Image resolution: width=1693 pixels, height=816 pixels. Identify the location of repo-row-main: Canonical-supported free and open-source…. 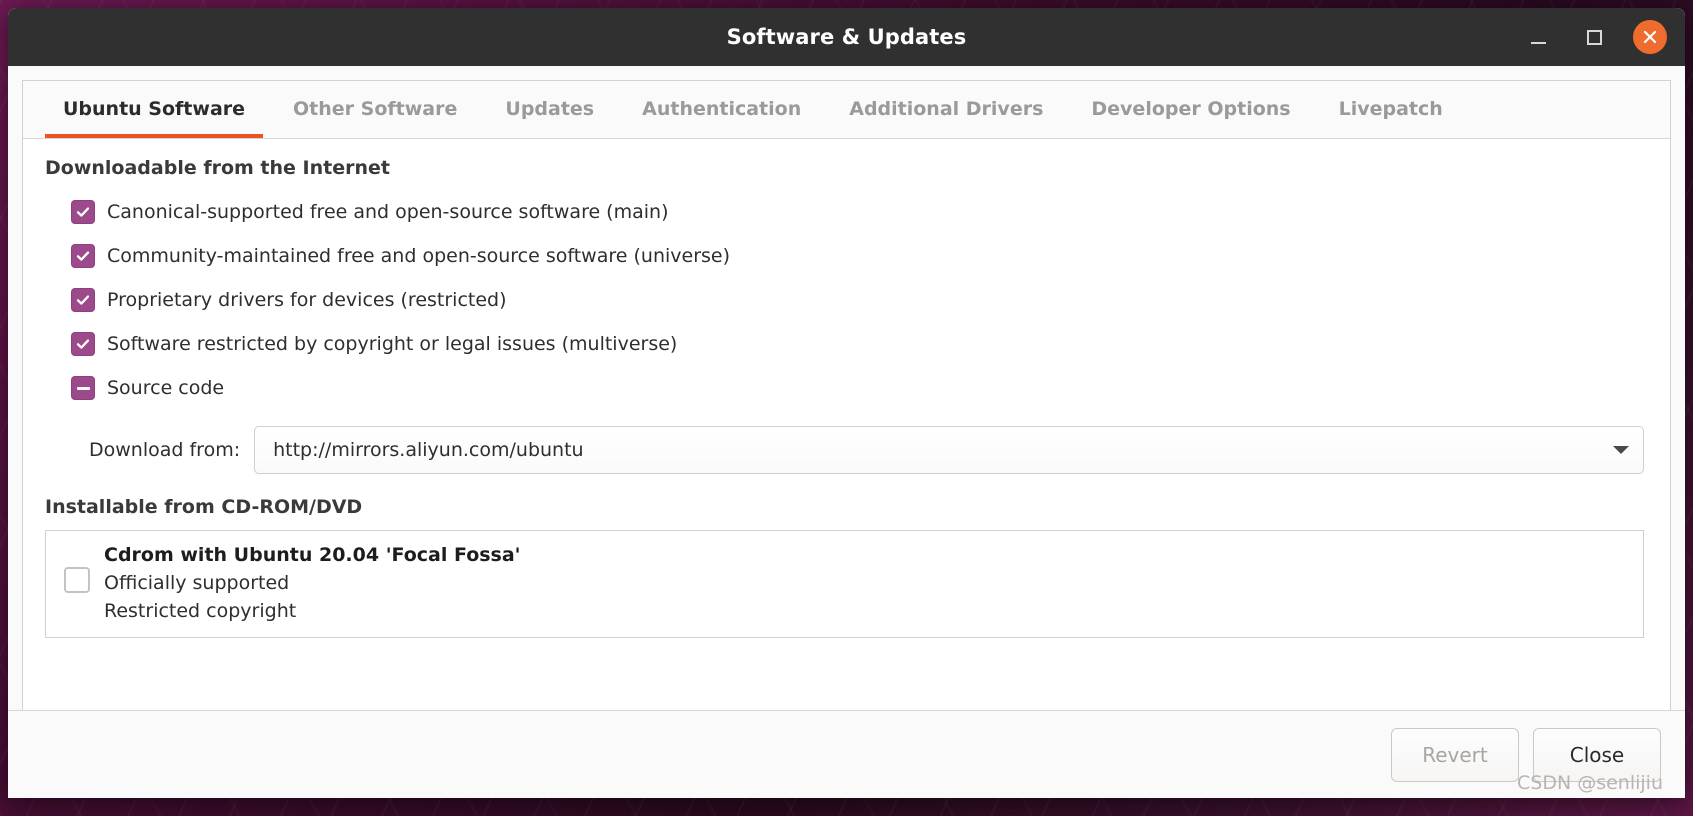
(859, 212).